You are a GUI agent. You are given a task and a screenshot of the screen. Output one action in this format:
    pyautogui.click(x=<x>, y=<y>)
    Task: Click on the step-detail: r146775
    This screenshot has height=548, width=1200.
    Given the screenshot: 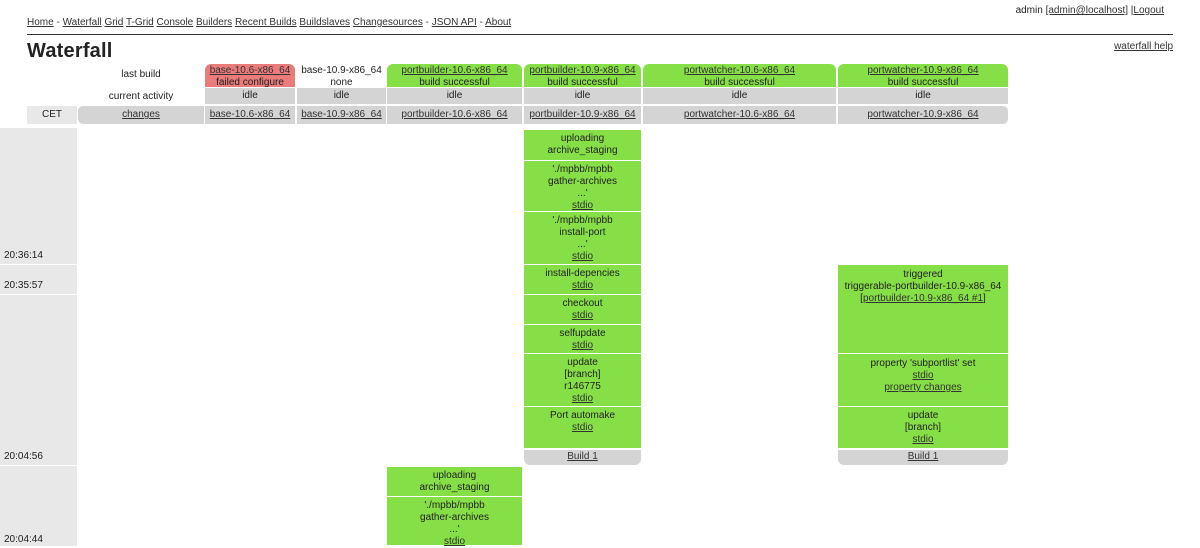 What is the action you would take?
    pyautogui.click(x=582, y=386)
    